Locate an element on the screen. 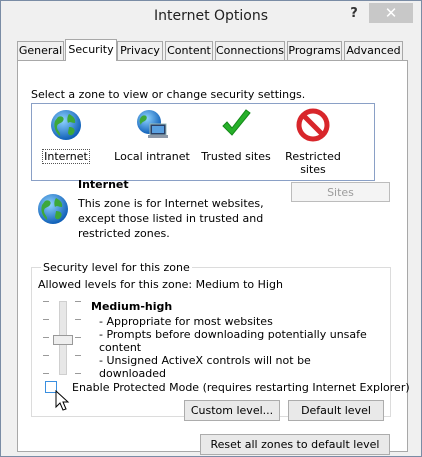 The image size is (422, 457). local-intranet-icon is located at coordinates (152, 125).